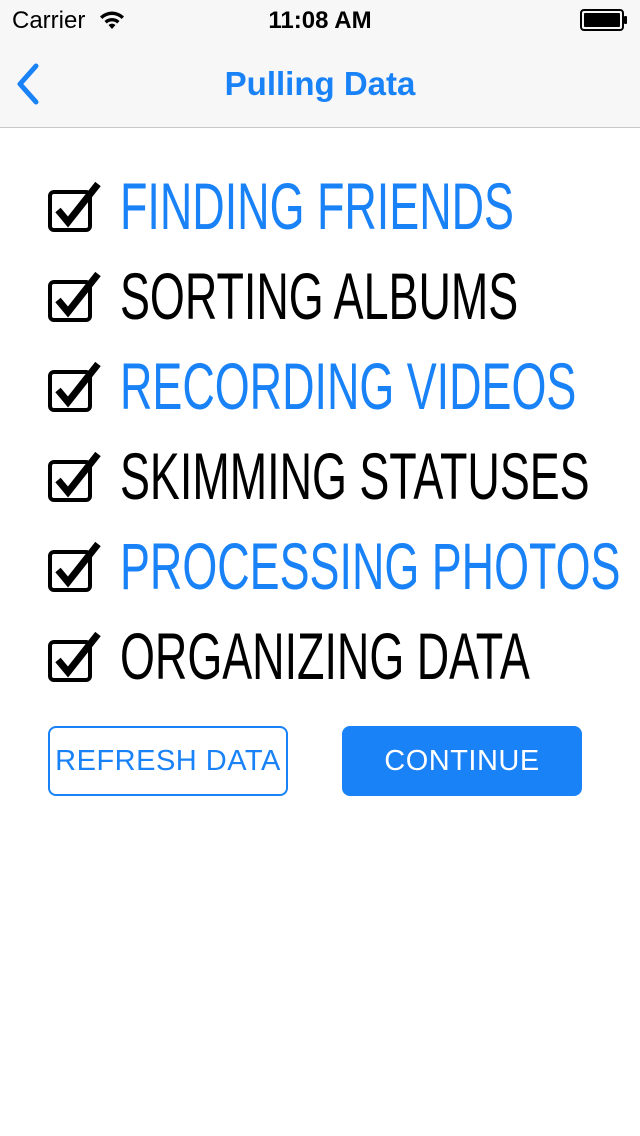 The width and height of the screenshot is (640, 1136). I want to click on checklist-label: RECORDING VIDEOS, so click(348, 386).